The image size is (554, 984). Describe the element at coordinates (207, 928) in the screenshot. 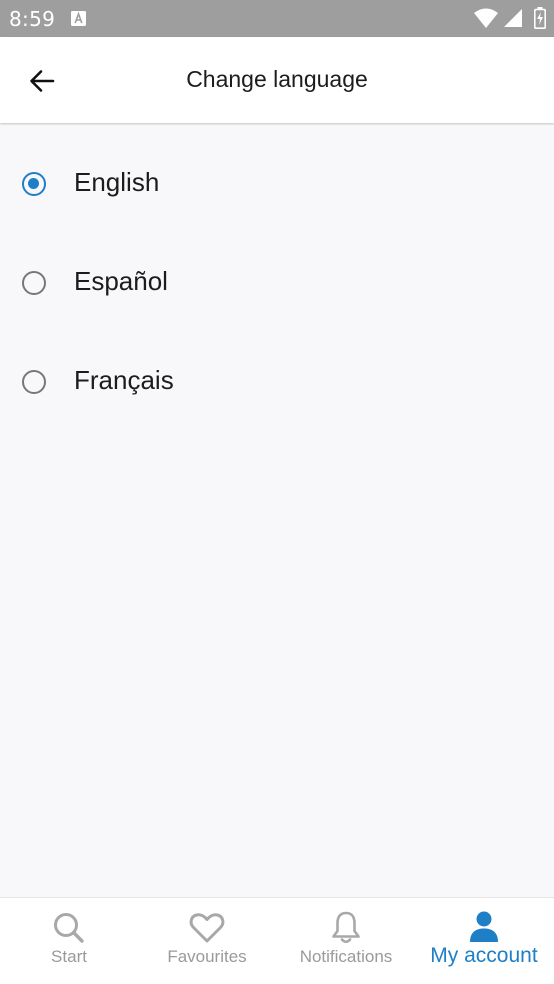

I see `heart-icon` at that location.